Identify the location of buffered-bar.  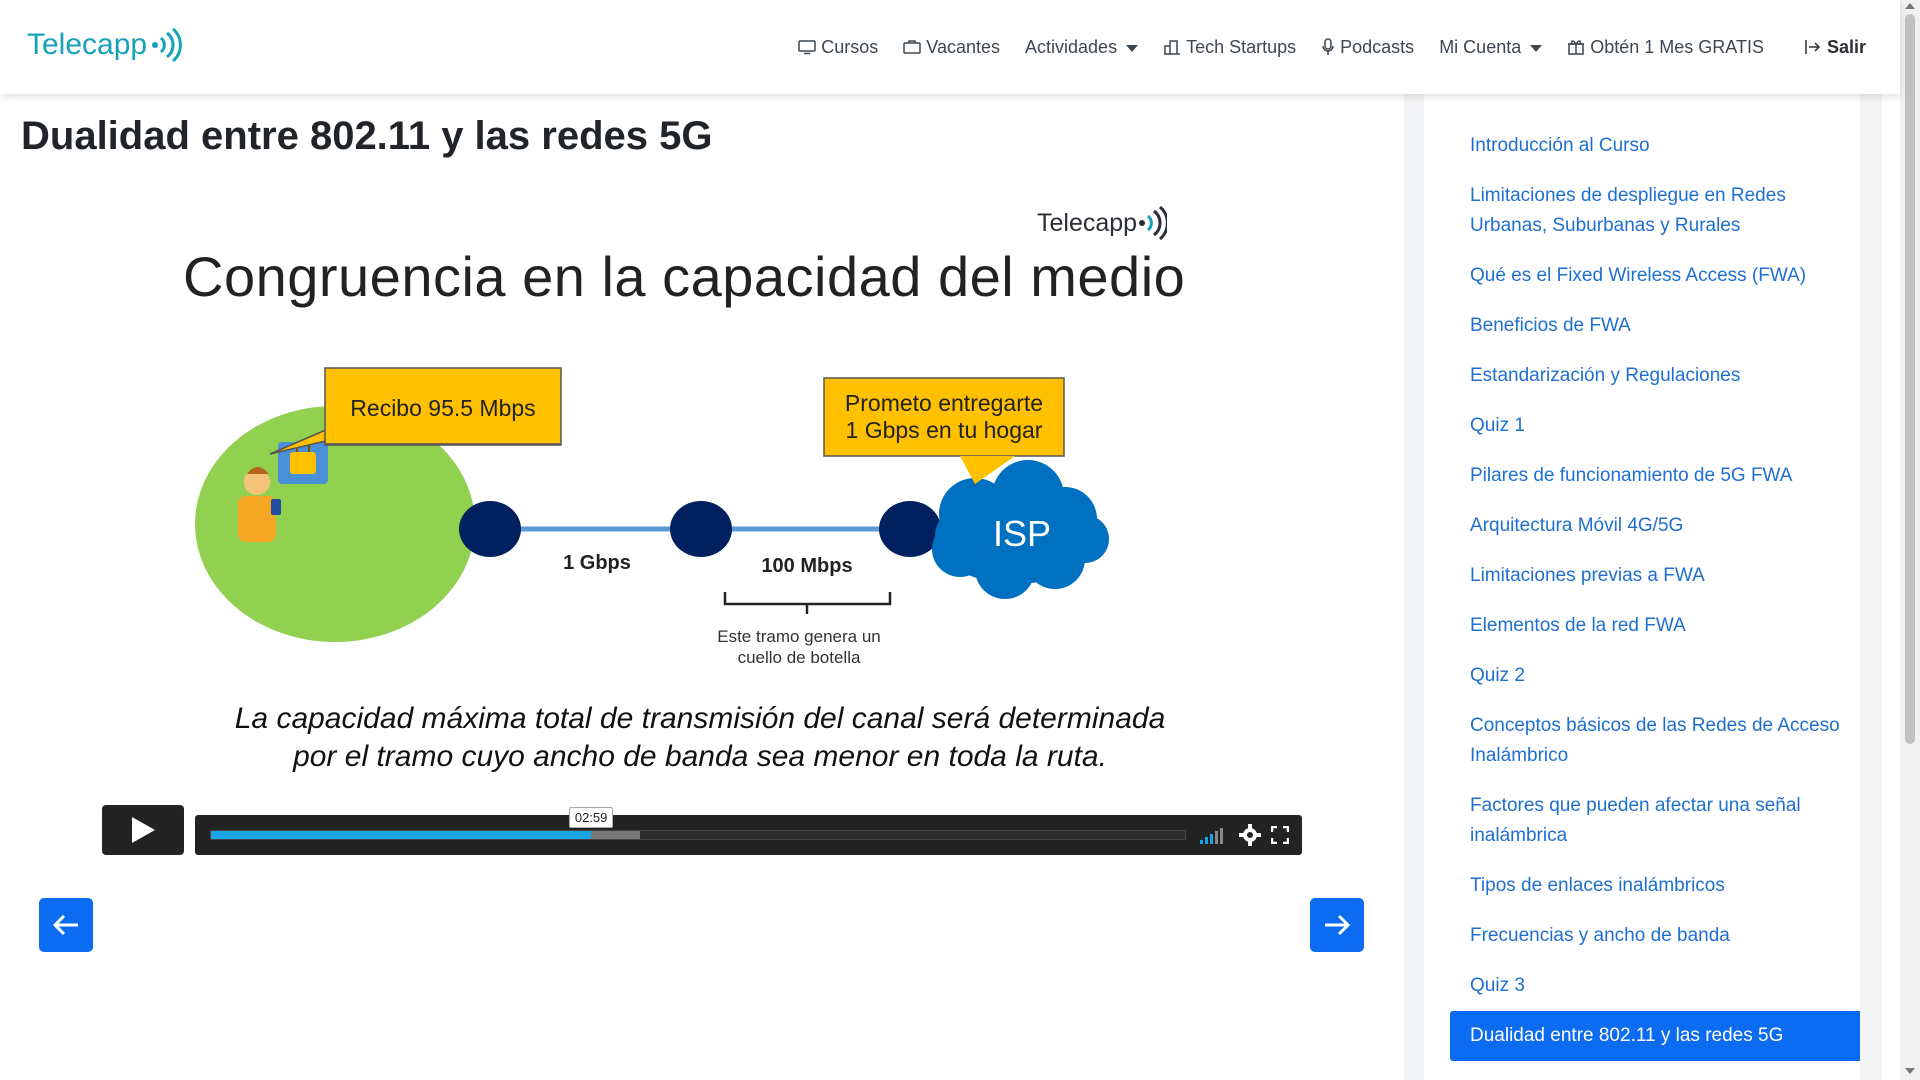
(615, 835).